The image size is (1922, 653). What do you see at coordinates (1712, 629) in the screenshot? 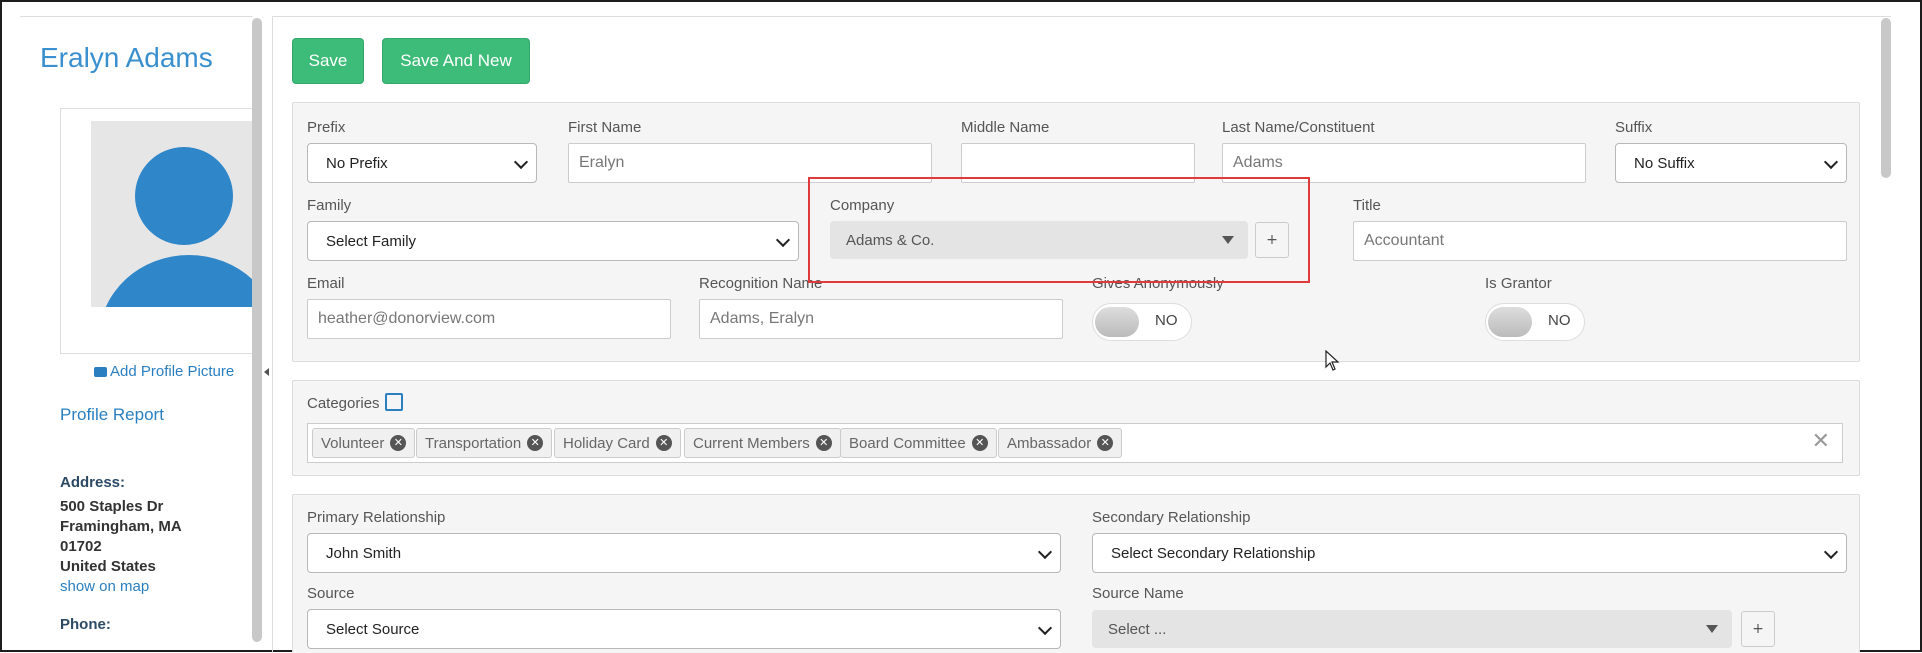
I see `caret-down-icon` at bounding box center [1712, 629].